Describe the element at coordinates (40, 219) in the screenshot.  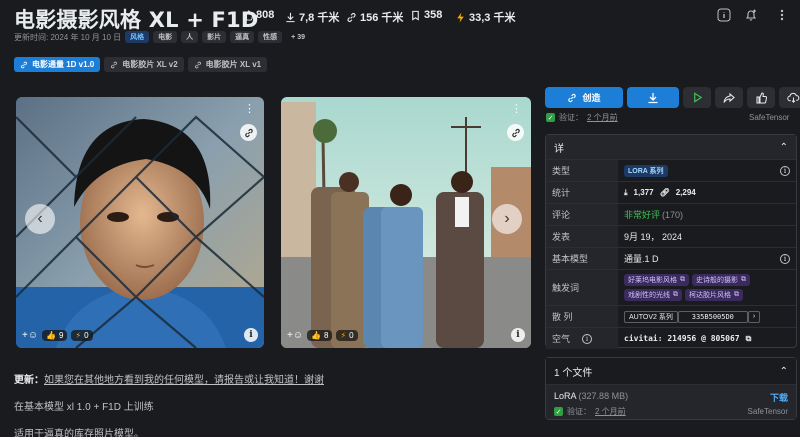
I see `gallery-prev-button: ‹` at that location.